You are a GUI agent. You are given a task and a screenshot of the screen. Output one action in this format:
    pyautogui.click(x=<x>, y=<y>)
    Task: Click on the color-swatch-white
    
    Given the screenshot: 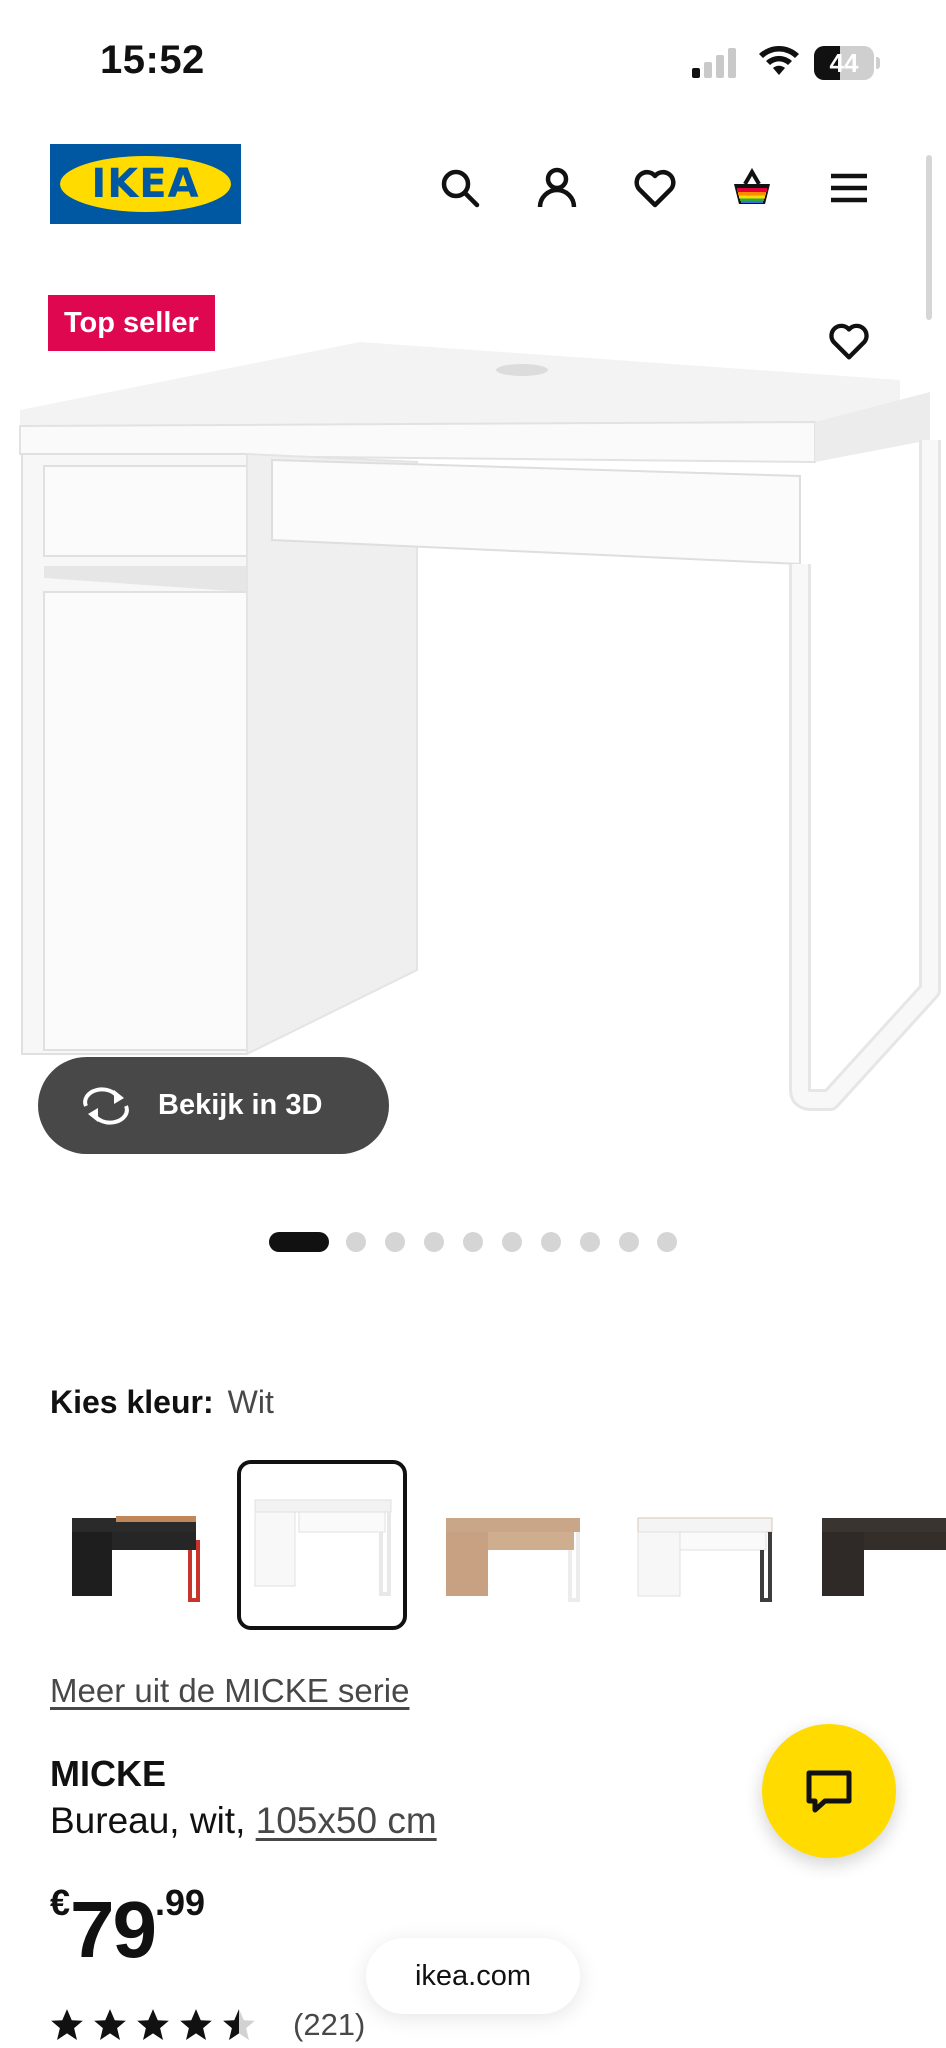 What is the action you would take?
    pyautogui.click(x=322, y=1545)
    